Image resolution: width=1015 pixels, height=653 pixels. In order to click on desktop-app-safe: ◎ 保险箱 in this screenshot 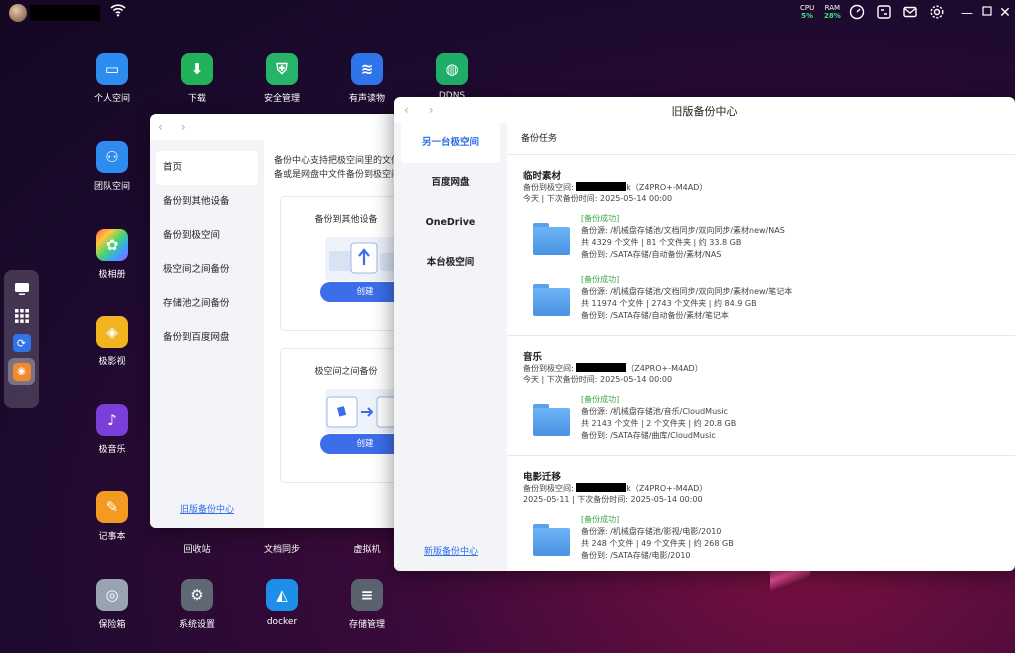, I will do `click(112, 604)`.